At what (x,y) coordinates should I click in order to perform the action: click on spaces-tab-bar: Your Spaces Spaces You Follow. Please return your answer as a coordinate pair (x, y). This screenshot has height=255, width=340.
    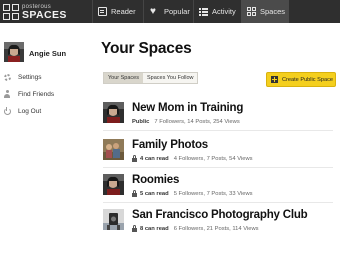
    Looking at the image, I should click on (151, 78).